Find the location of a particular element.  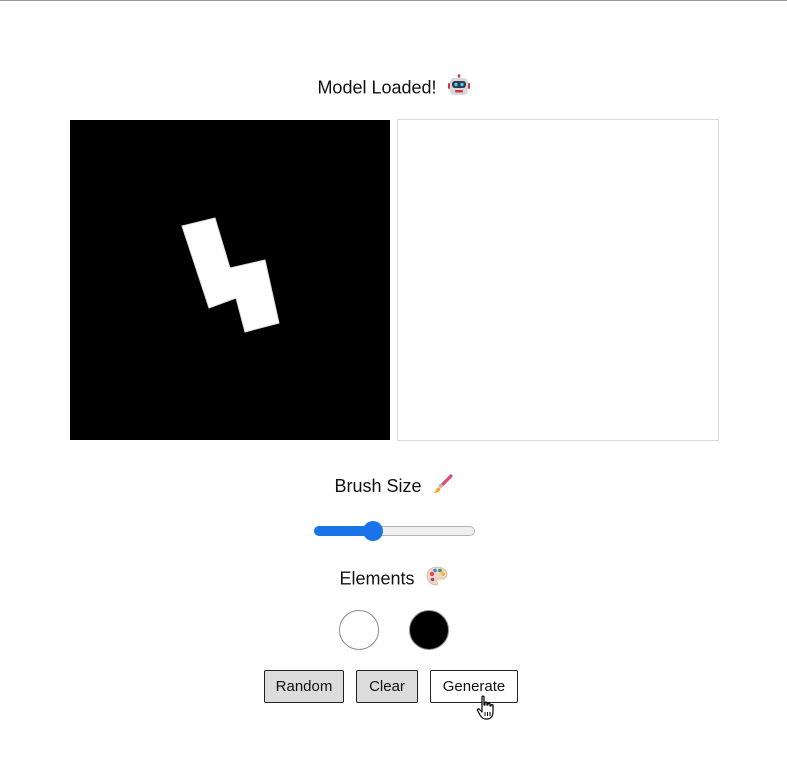

elements-label: Elements is located at coordinates (393, 579).